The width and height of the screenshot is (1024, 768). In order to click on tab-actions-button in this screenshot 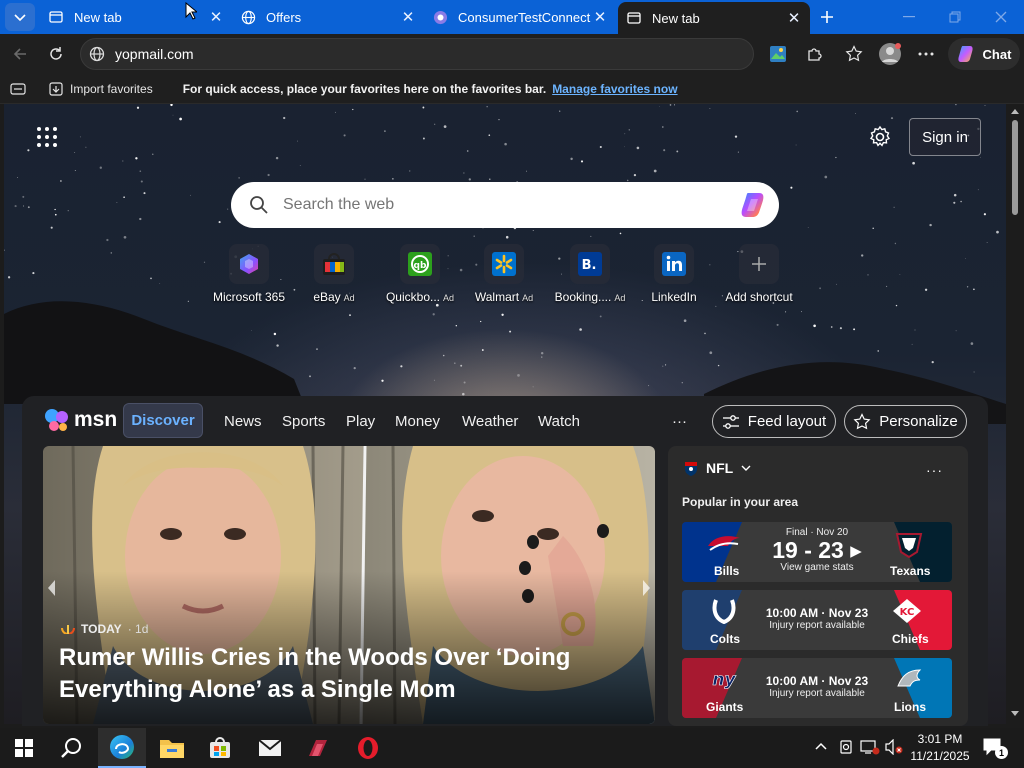, I will do `click(20, 17)`.